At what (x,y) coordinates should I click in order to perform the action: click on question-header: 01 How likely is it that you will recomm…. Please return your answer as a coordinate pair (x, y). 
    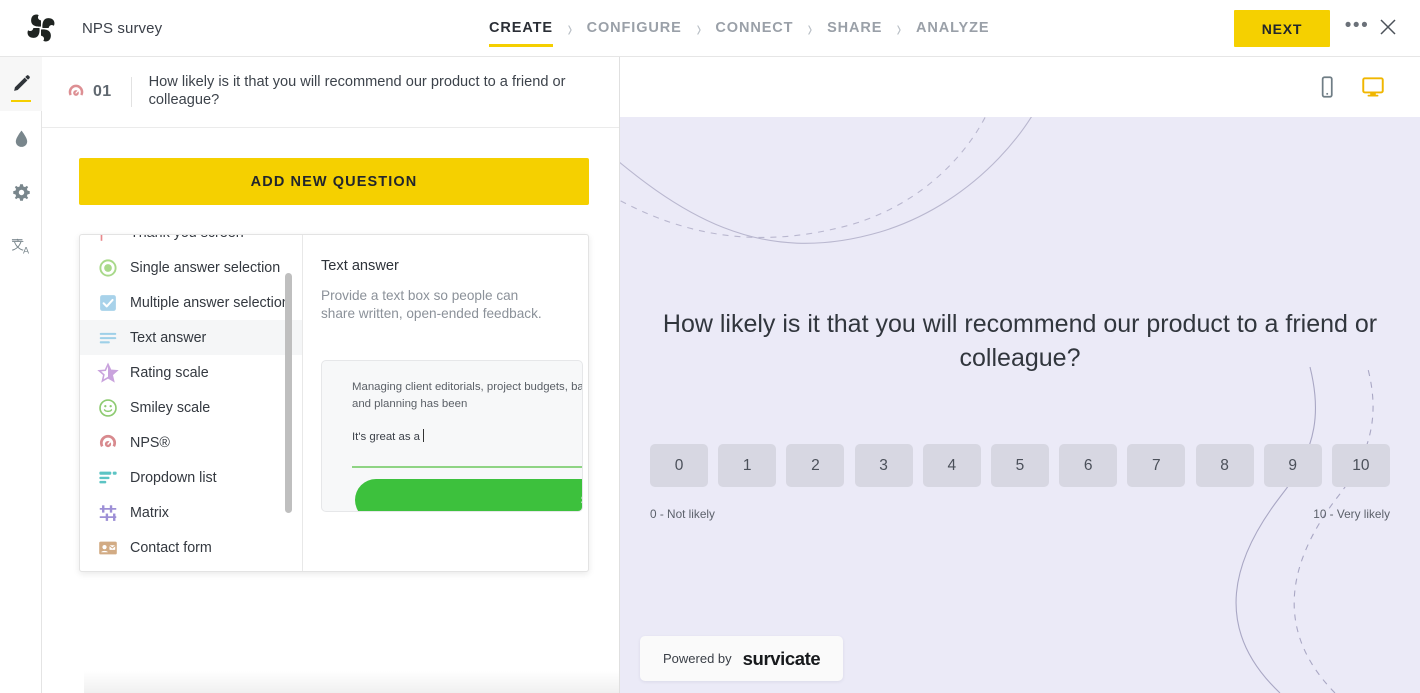
    Looking at the image, I should click on (330, 92).